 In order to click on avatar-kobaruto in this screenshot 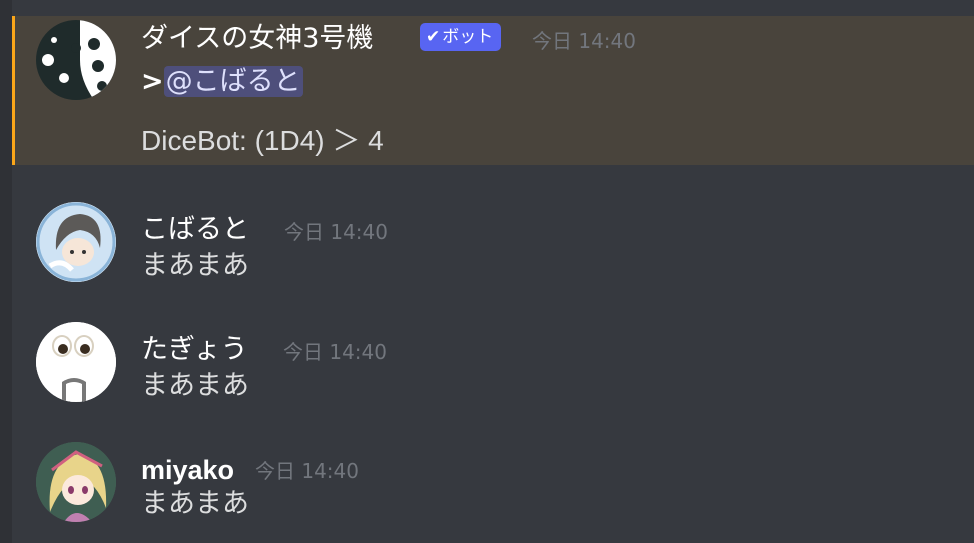, I will do `click(76, 242)`.